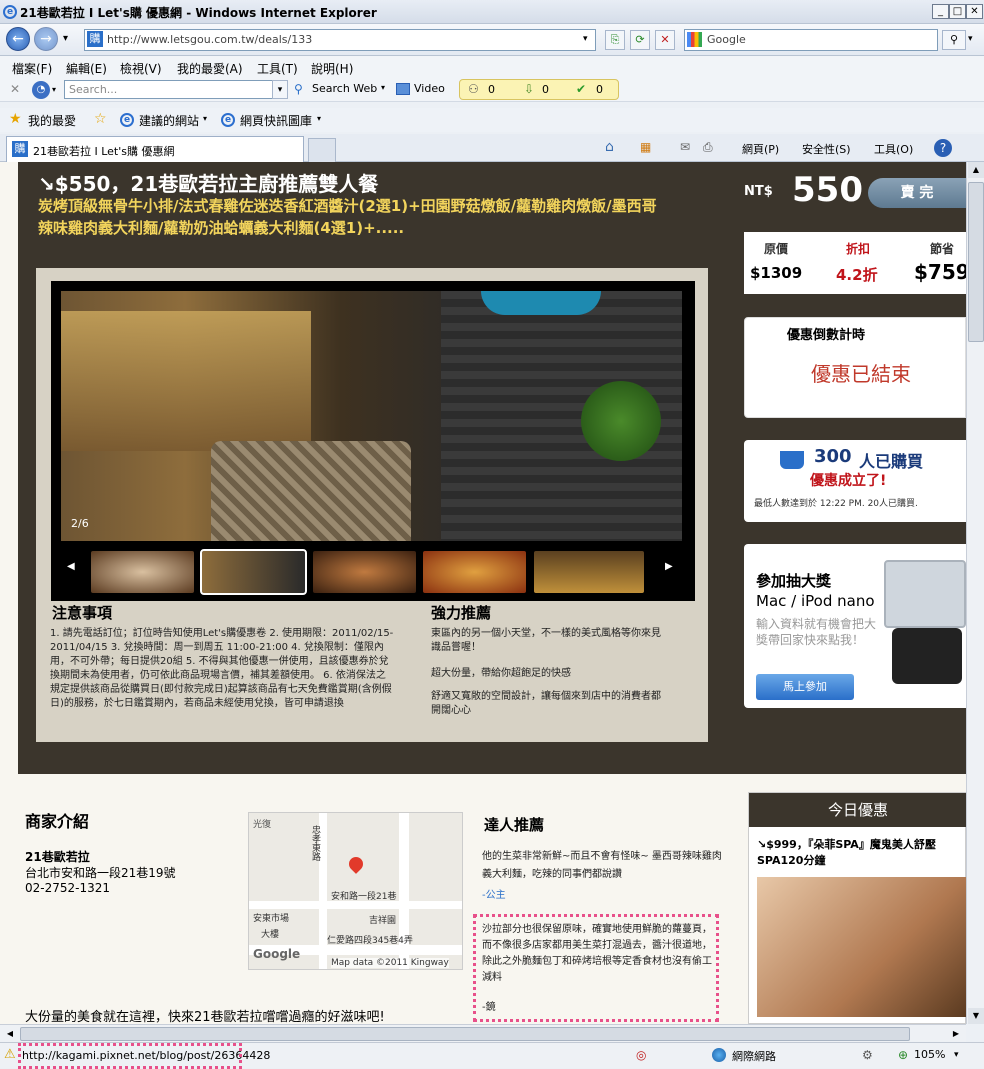 This screenshot has width=984, height=1069. I want to click on menu-file: 檔案(F), so click(32, 68).